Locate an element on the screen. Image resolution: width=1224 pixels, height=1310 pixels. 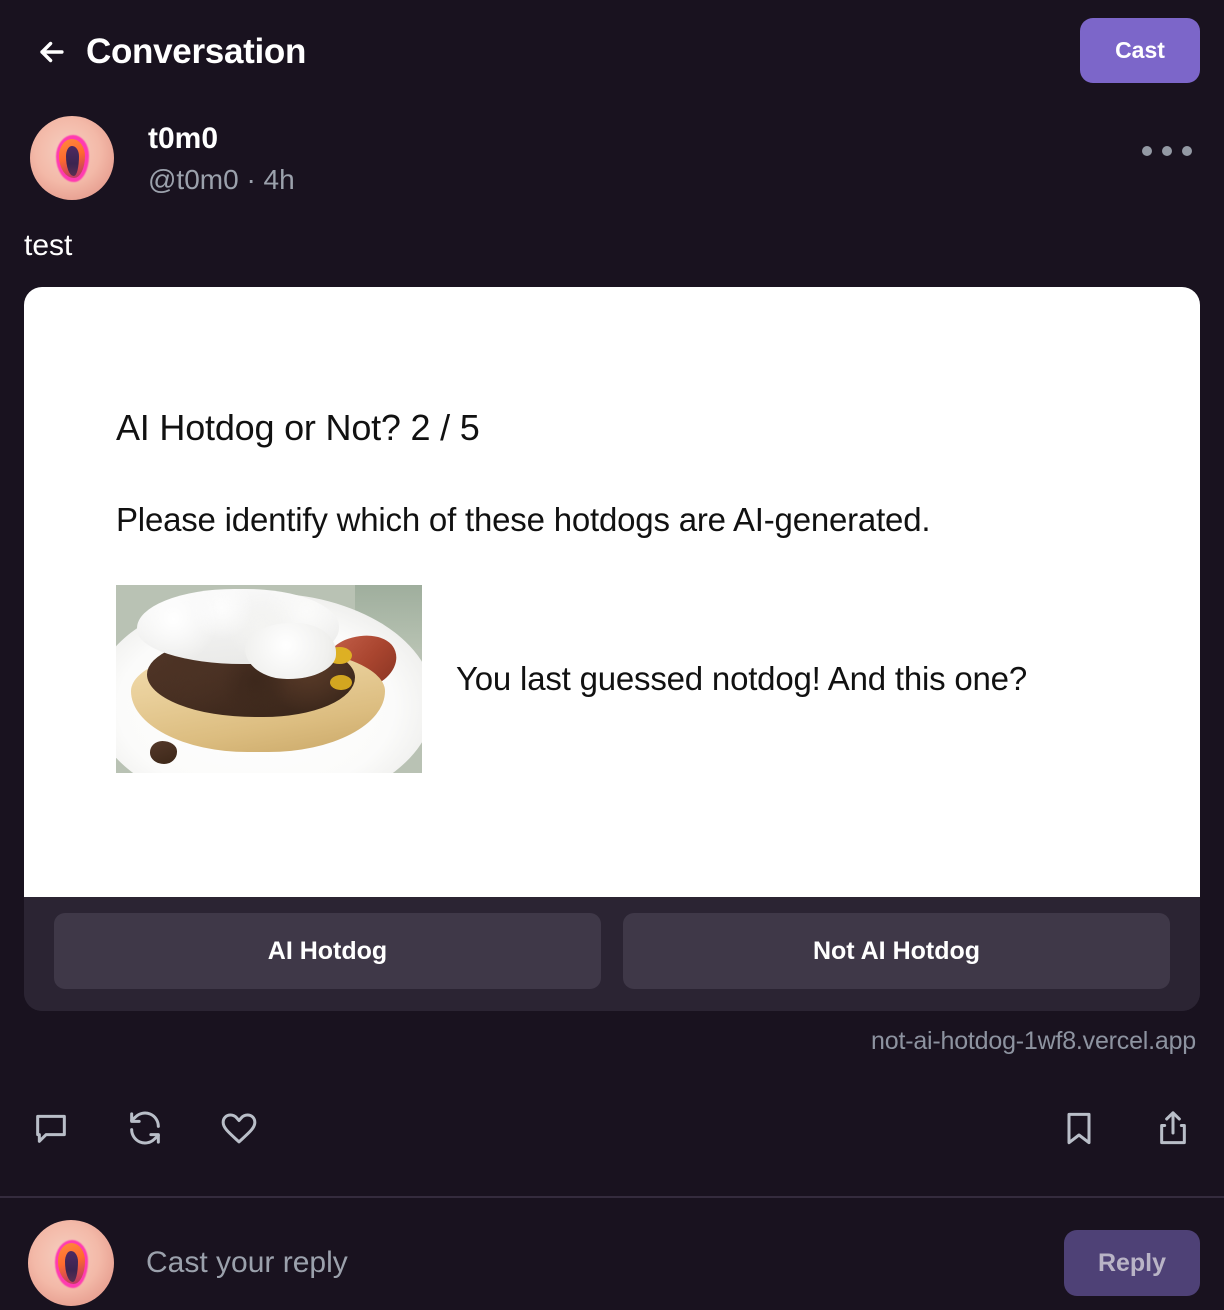
arrow-left-icon is located at coordinates (52, 52).